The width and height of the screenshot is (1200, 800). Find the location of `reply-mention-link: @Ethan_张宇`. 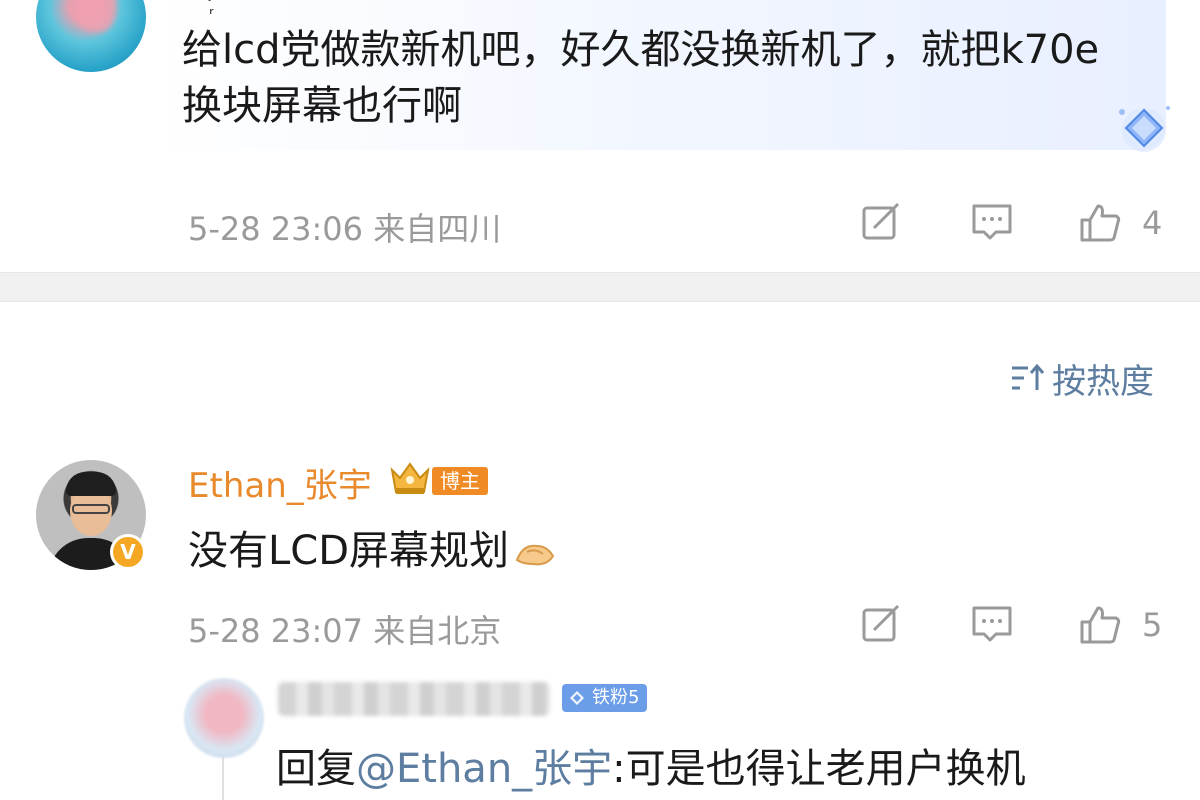

reply-mention-link: @Ethan_张宇 is located at coordinates (484, 769).